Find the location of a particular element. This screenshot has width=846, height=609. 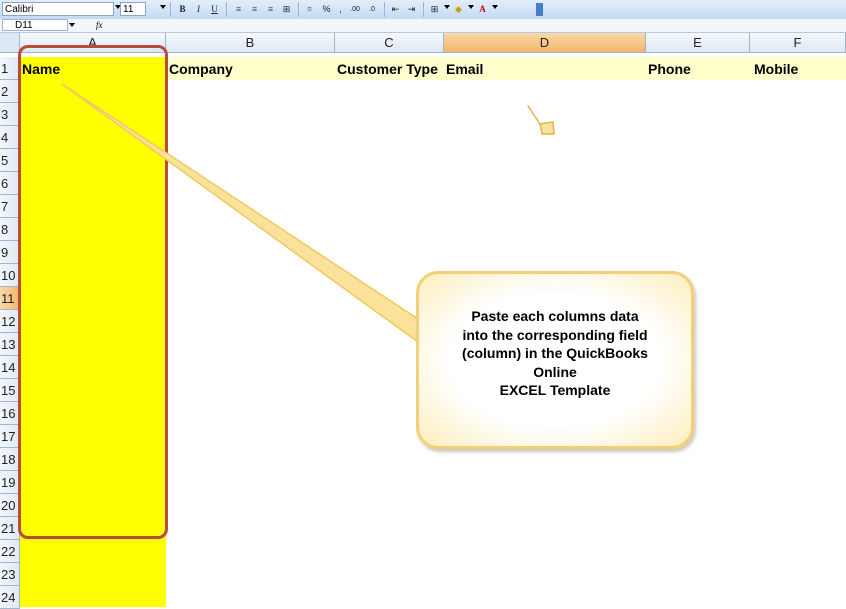

callout-line: EXCEL Template is located at coordinates (555, 390).